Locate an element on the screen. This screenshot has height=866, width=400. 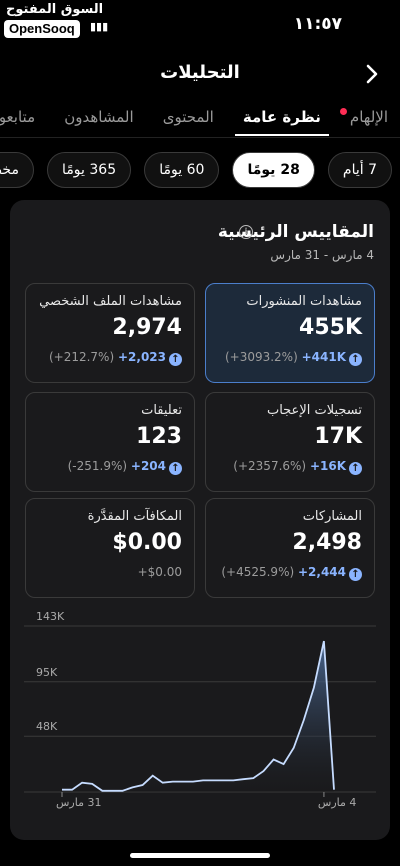
metric-change: (+212.7%) +2,023 ↑ is located at coordinates (110, 358).